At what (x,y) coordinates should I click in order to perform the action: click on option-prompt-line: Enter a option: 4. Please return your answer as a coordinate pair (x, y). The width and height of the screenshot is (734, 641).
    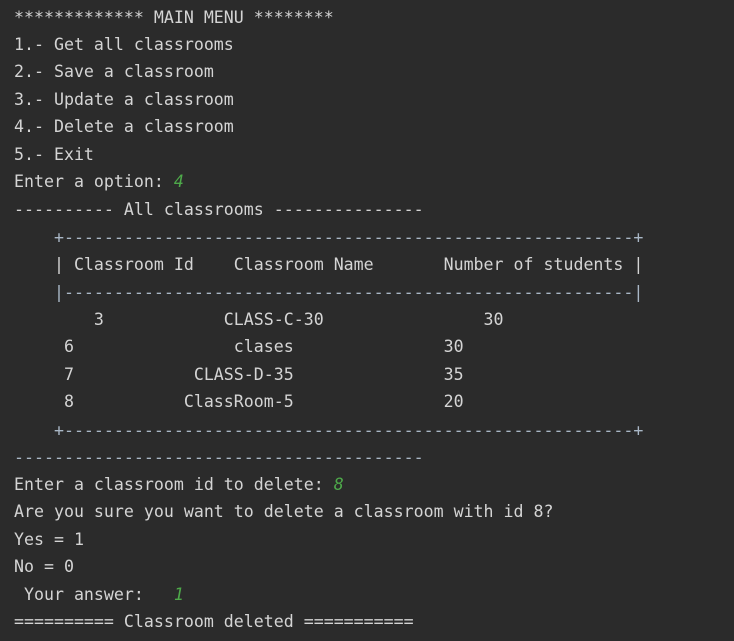
    Looking at the image, I should click on (99, 182).